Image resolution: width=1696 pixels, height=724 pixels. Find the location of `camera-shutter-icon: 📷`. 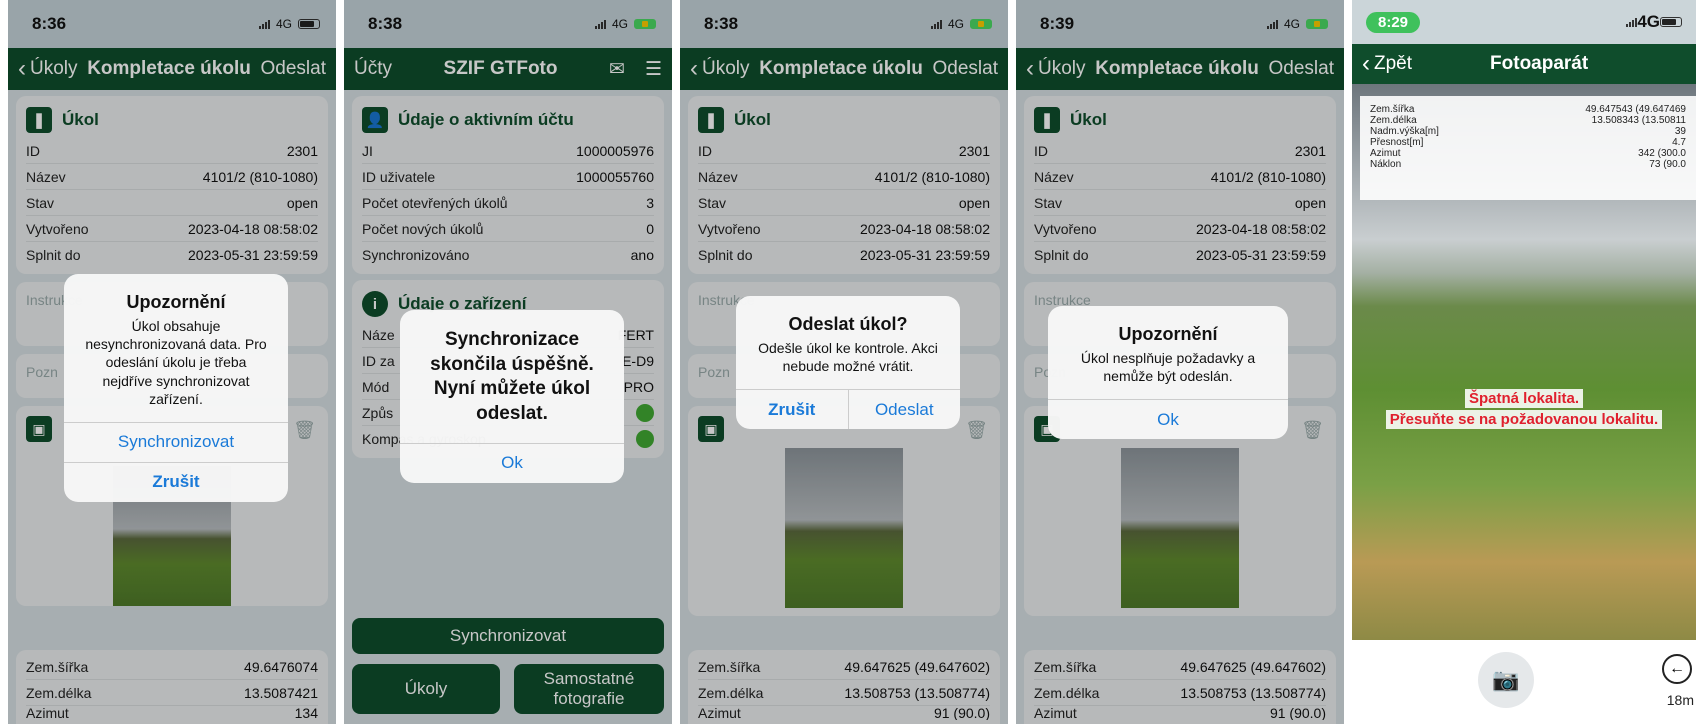

camera-shutter-icon: 📷 is located at coordinates (1506, 680).